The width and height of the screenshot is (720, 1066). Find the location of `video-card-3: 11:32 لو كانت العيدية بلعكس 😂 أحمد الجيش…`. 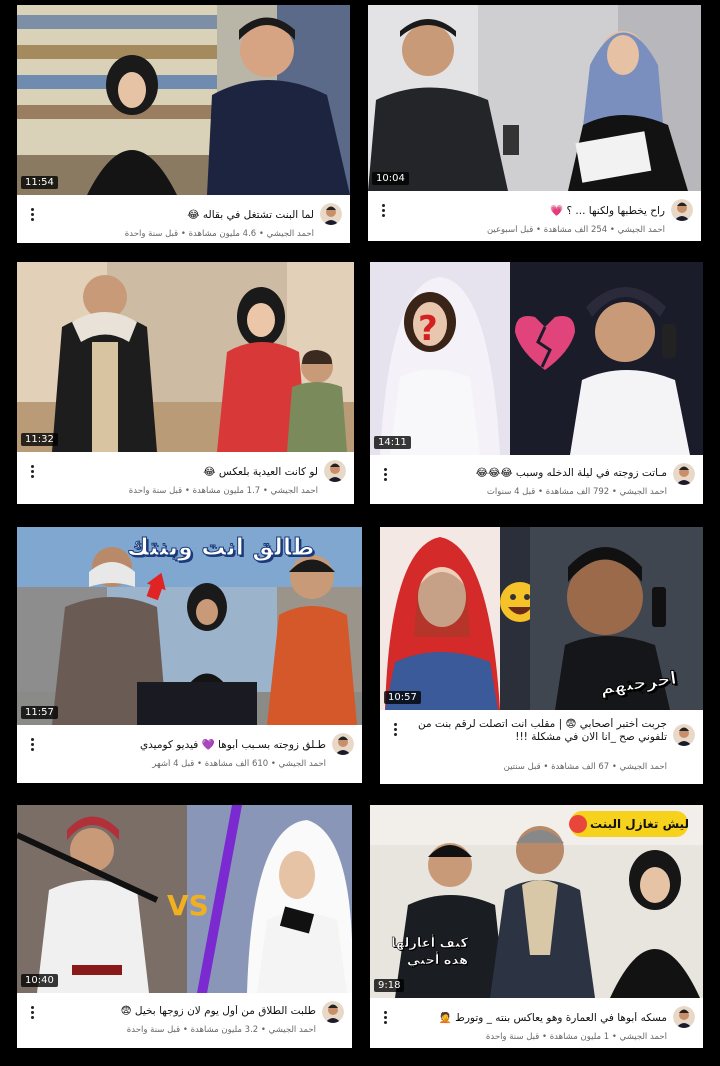

video-card-3: 11:32 لو كانت العيدية بلعكس 😂 أحمد الجيش… is located at coordinates (185, 383).